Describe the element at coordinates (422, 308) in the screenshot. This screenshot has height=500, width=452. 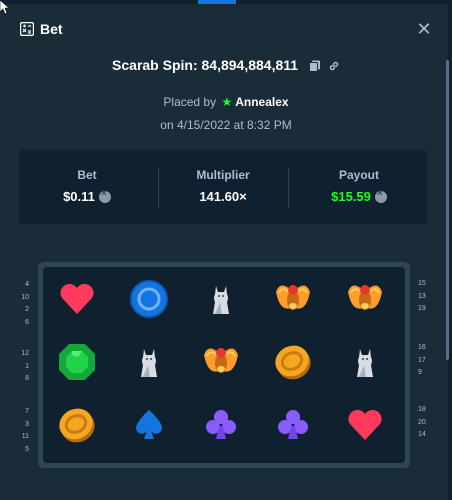
I see `payline-number: 19` at that location.